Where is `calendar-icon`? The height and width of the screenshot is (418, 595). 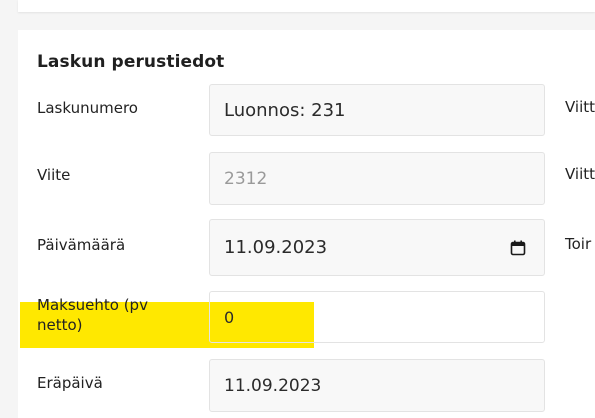 calendar-icon is located at coordinates (518, 248).